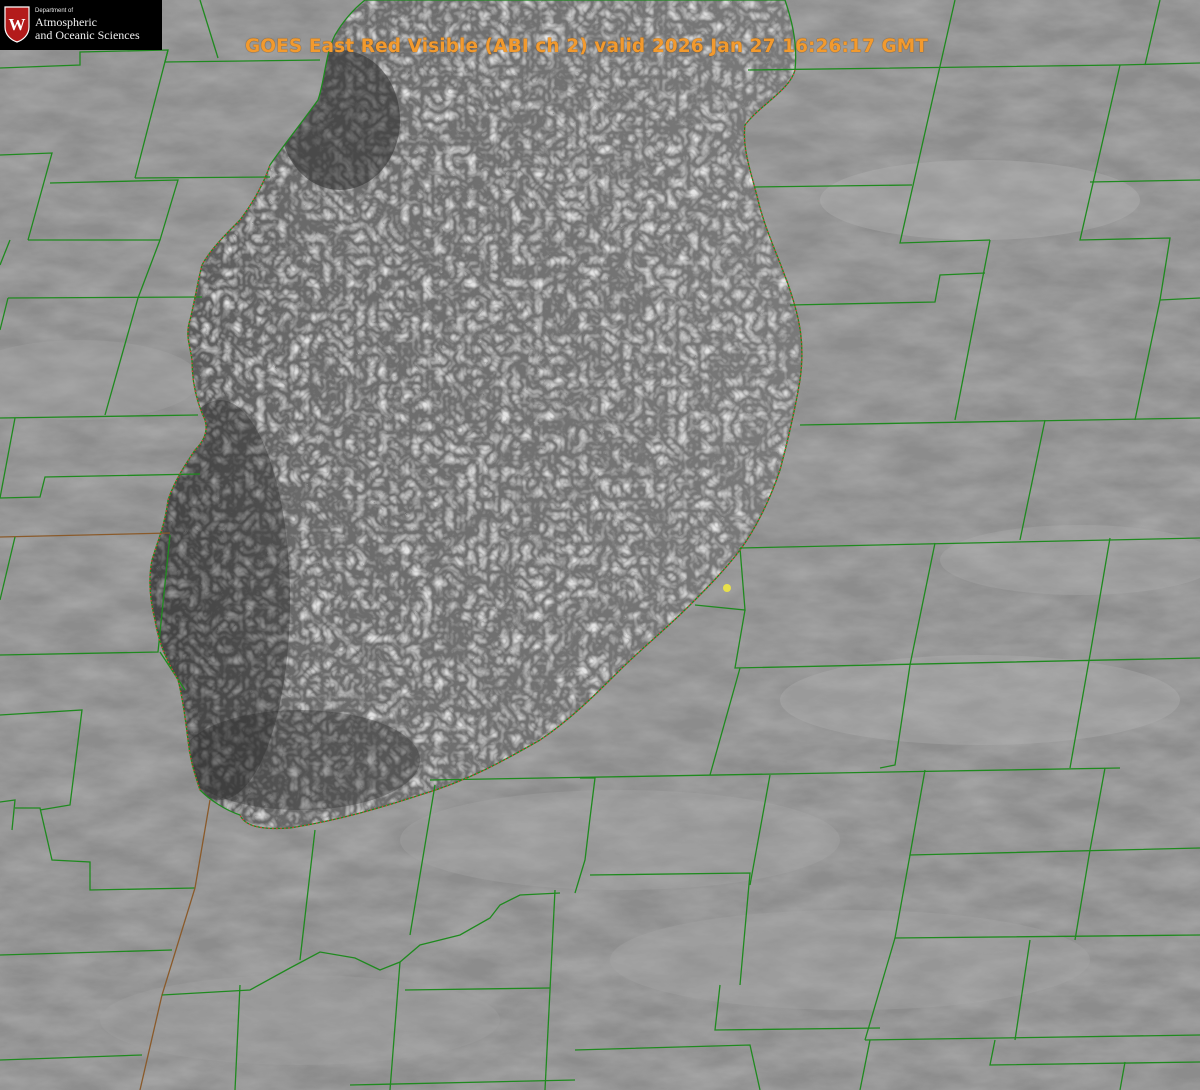 Image resolution: width=1200 pixels, height=1090 pixels. Describe the element at coordinates (87, 35) in the screenshot. I see `logo-name-line-2: and Oceanic Sciences` at that location.